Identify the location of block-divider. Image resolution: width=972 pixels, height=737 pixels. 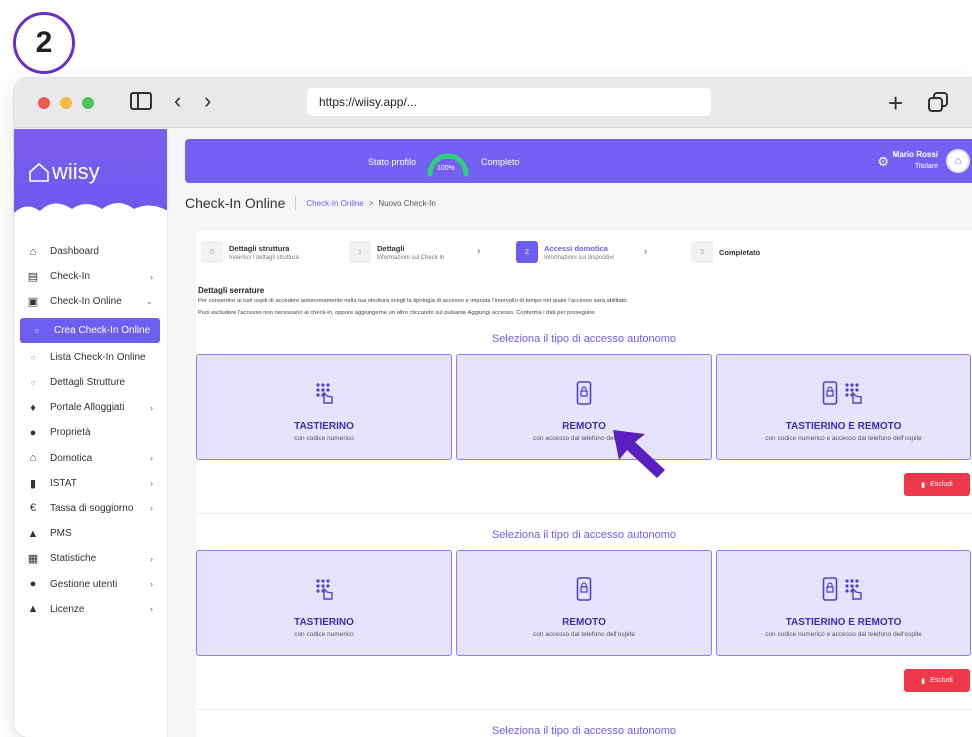
(584, 709).